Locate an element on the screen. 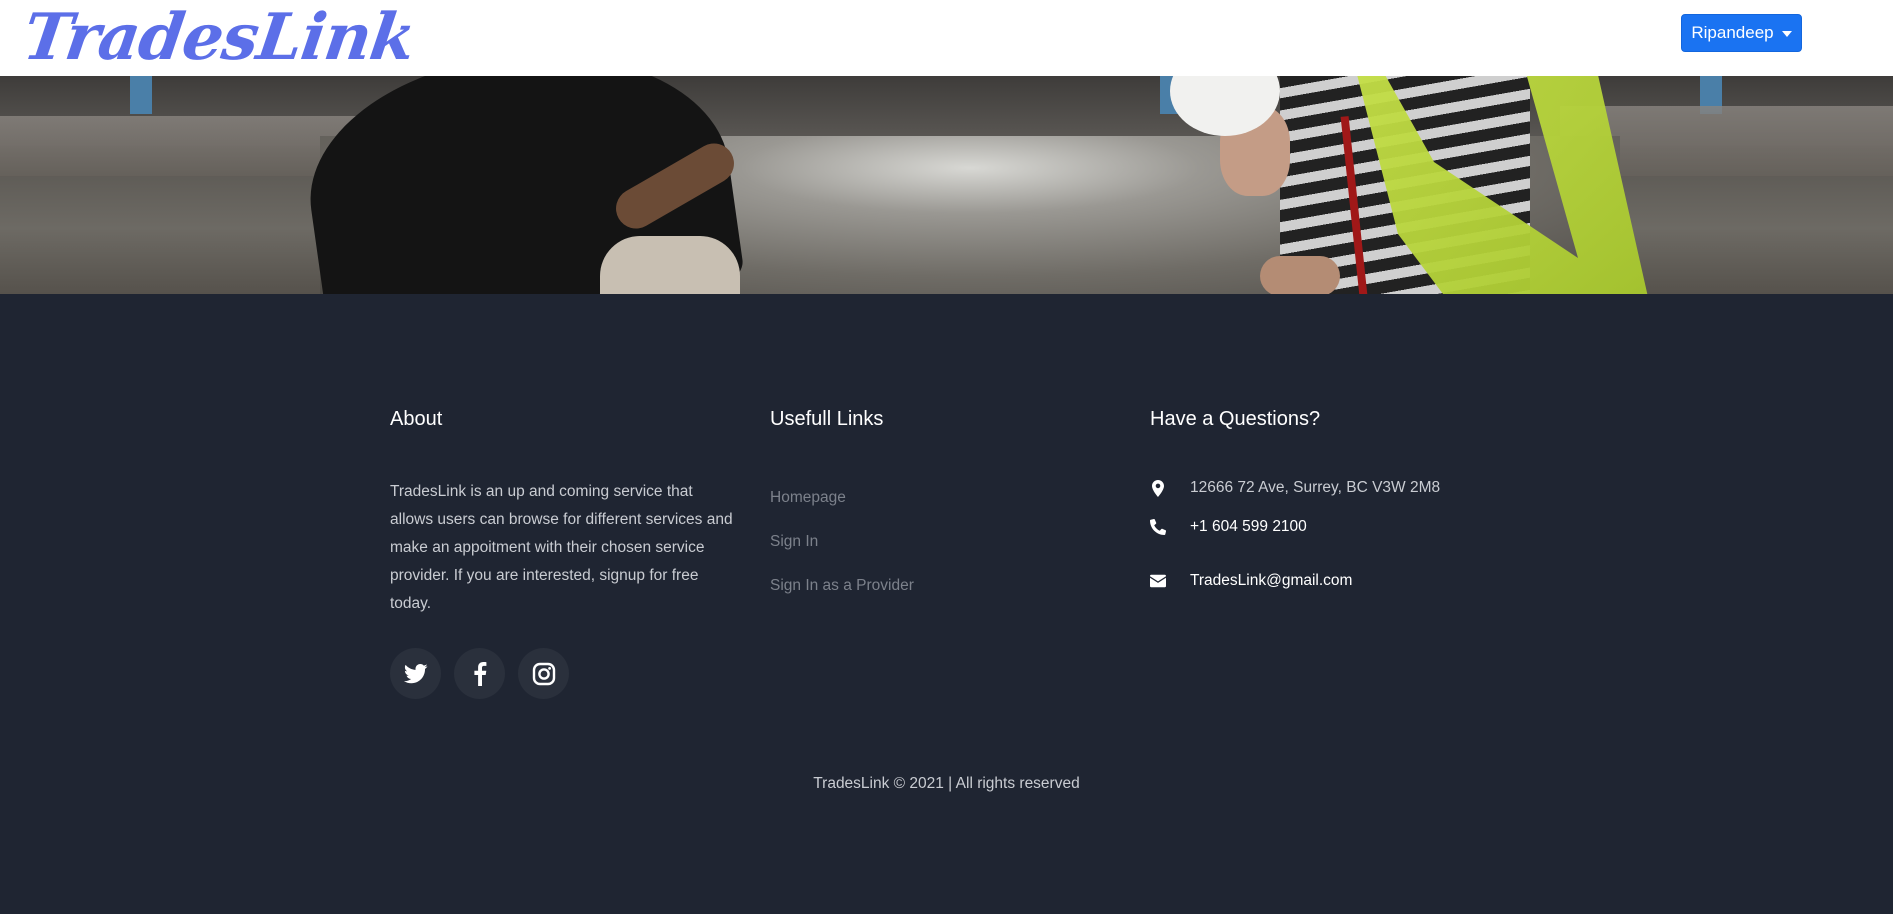 This screenshot has width=1893, height=914. user-menu-button: Ripandeep is located at coordinates (1741, 33).